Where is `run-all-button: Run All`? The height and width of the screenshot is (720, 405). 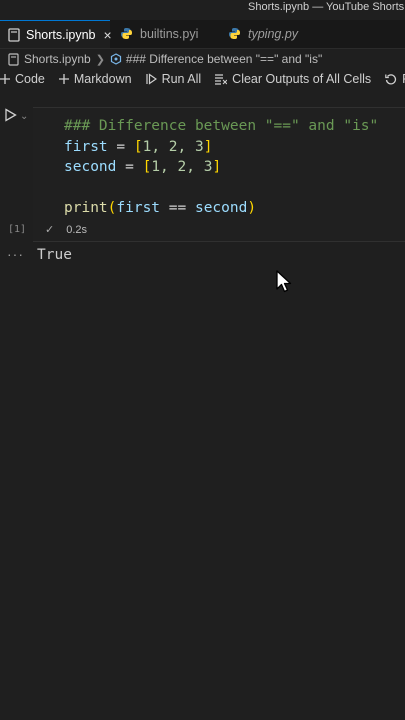 run-all-button: Run All is located at coordinates (173, 79).